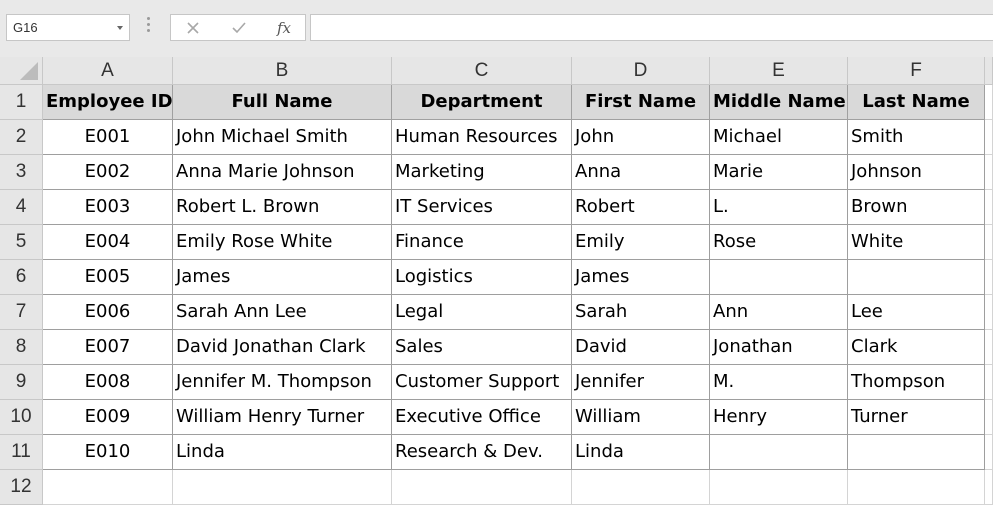 The height and width of the screenshot is (505, 993). Describe the element at coordinates (641, 382) in the screenshot. I see `table-cell: Jennifer` at that location.